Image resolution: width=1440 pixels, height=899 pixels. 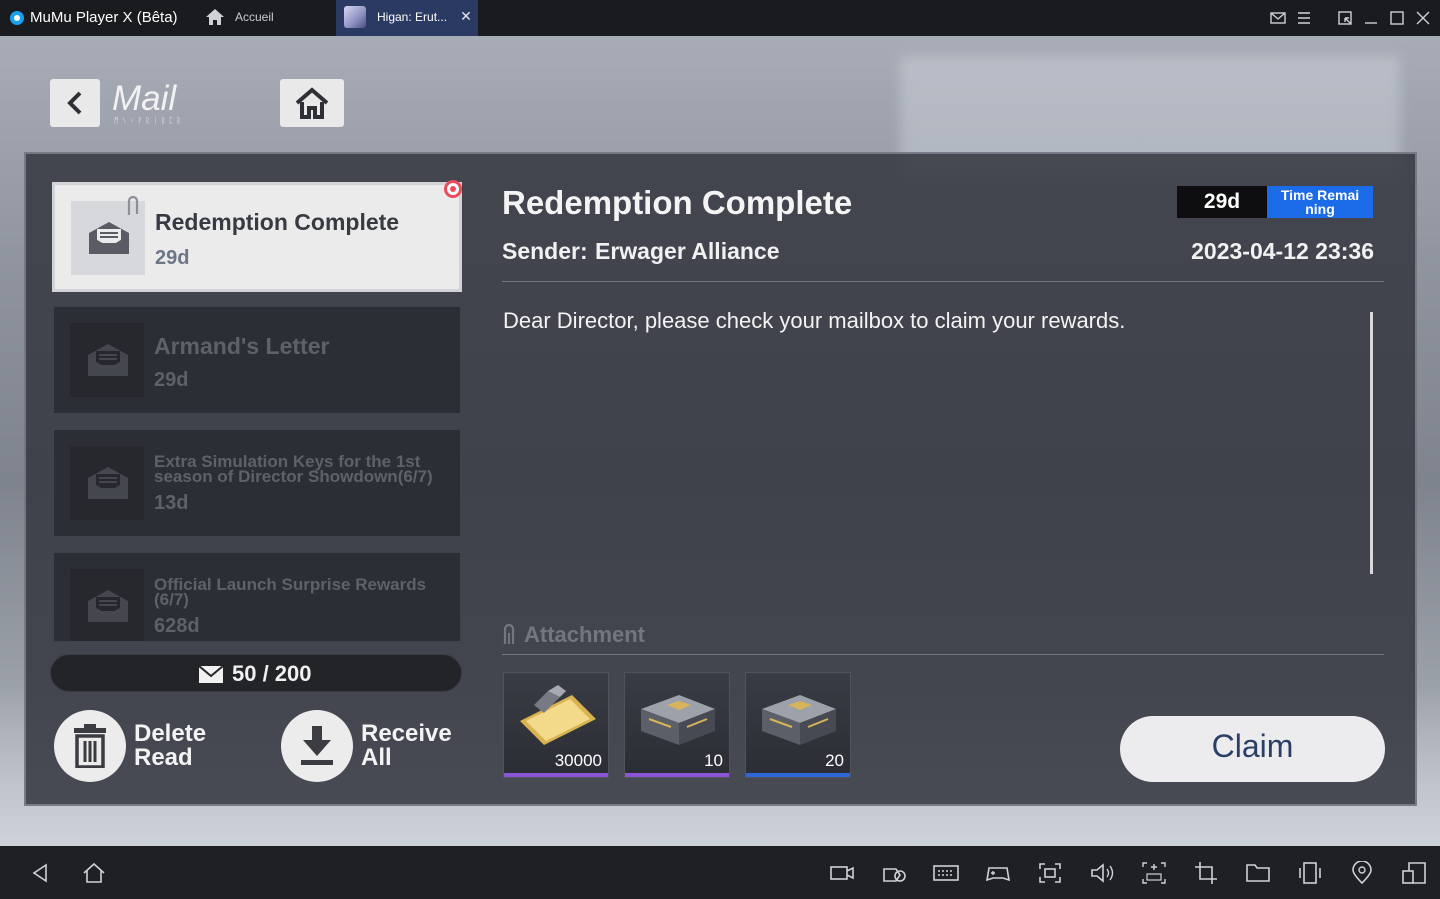 I want to click on delete-read-button, so click(x=90, y=746).